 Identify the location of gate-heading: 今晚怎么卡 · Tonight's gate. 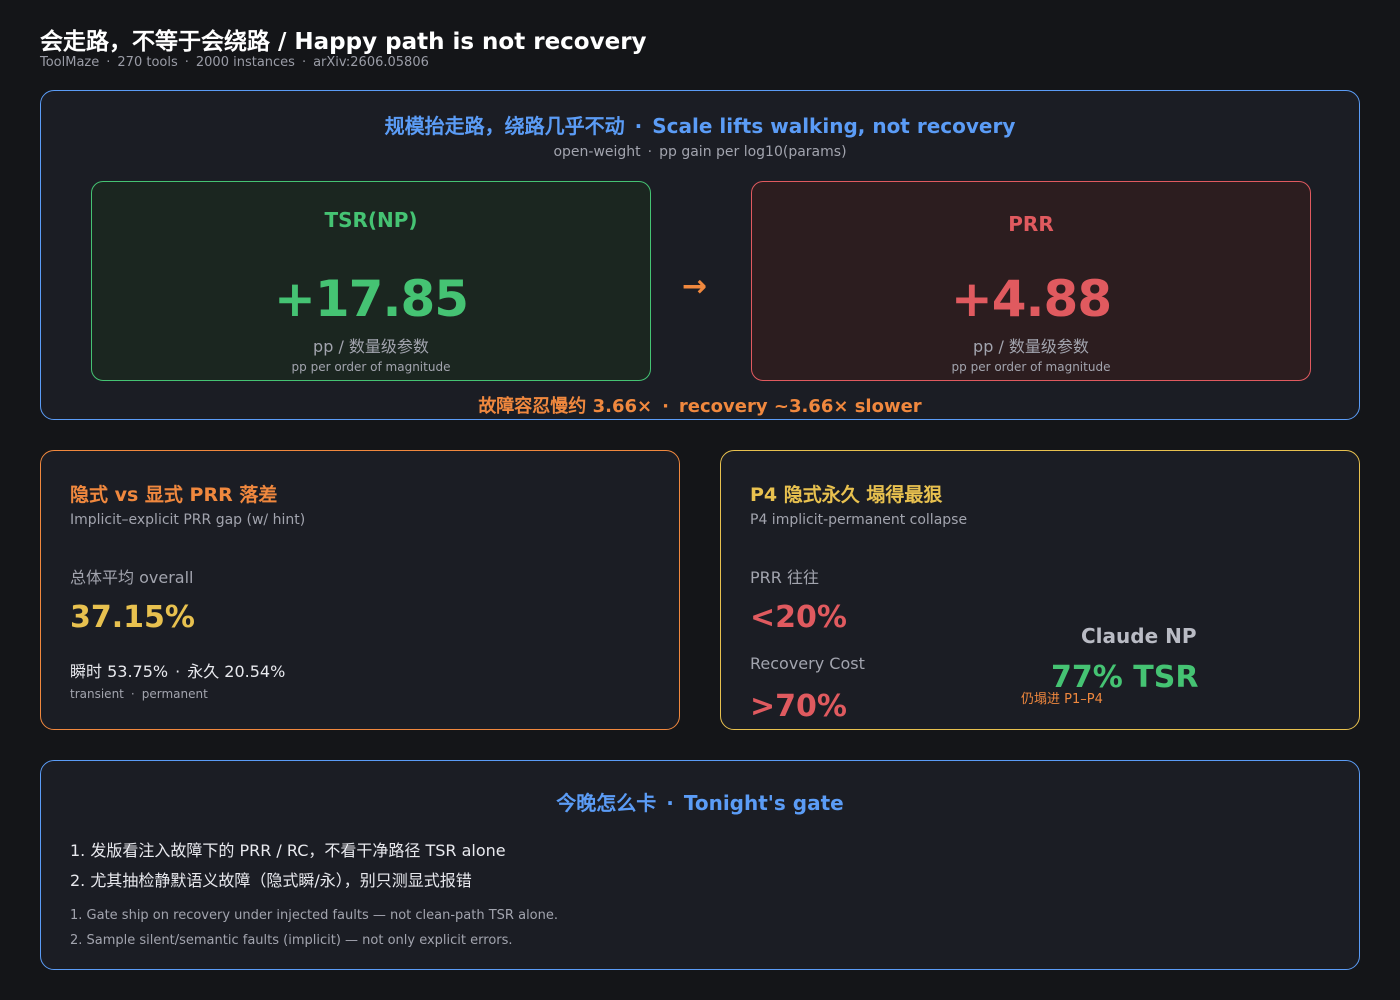
(700, 801).